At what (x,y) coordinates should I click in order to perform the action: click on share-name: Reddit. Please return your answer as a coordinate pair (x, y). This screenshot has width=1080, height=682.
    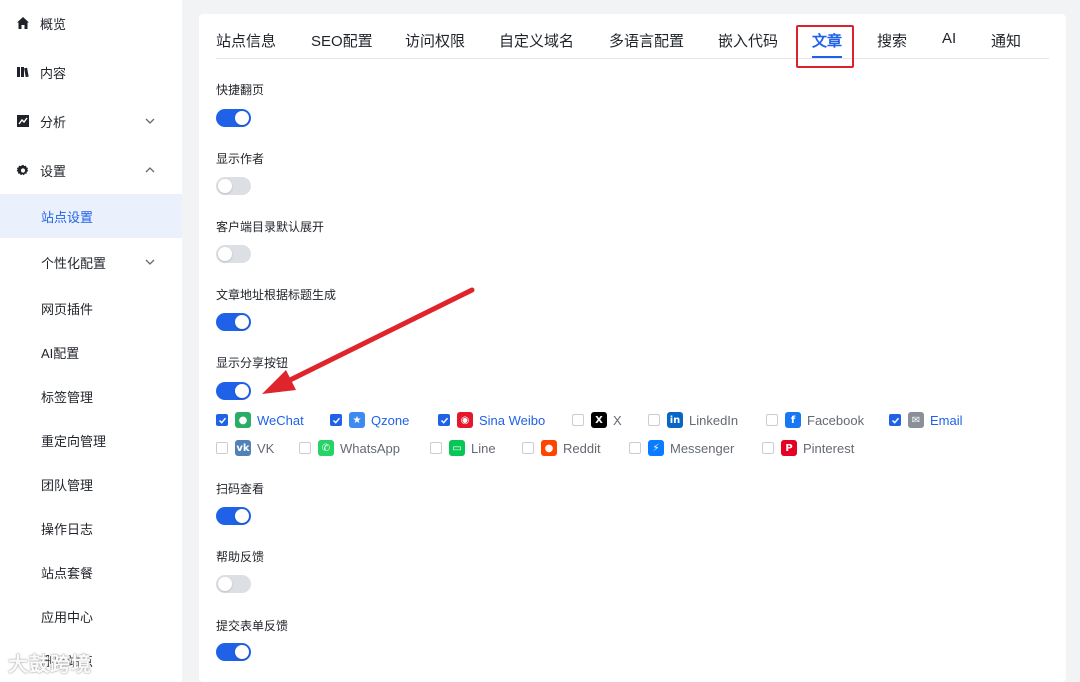
    Looking at the image, I should click on (582, 448).